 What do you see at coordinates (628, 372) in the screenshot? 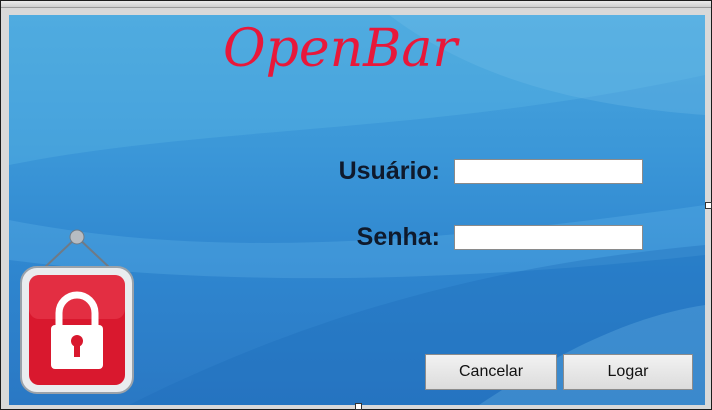
I see `login-button: Logar` at bounding box center [628, 372].